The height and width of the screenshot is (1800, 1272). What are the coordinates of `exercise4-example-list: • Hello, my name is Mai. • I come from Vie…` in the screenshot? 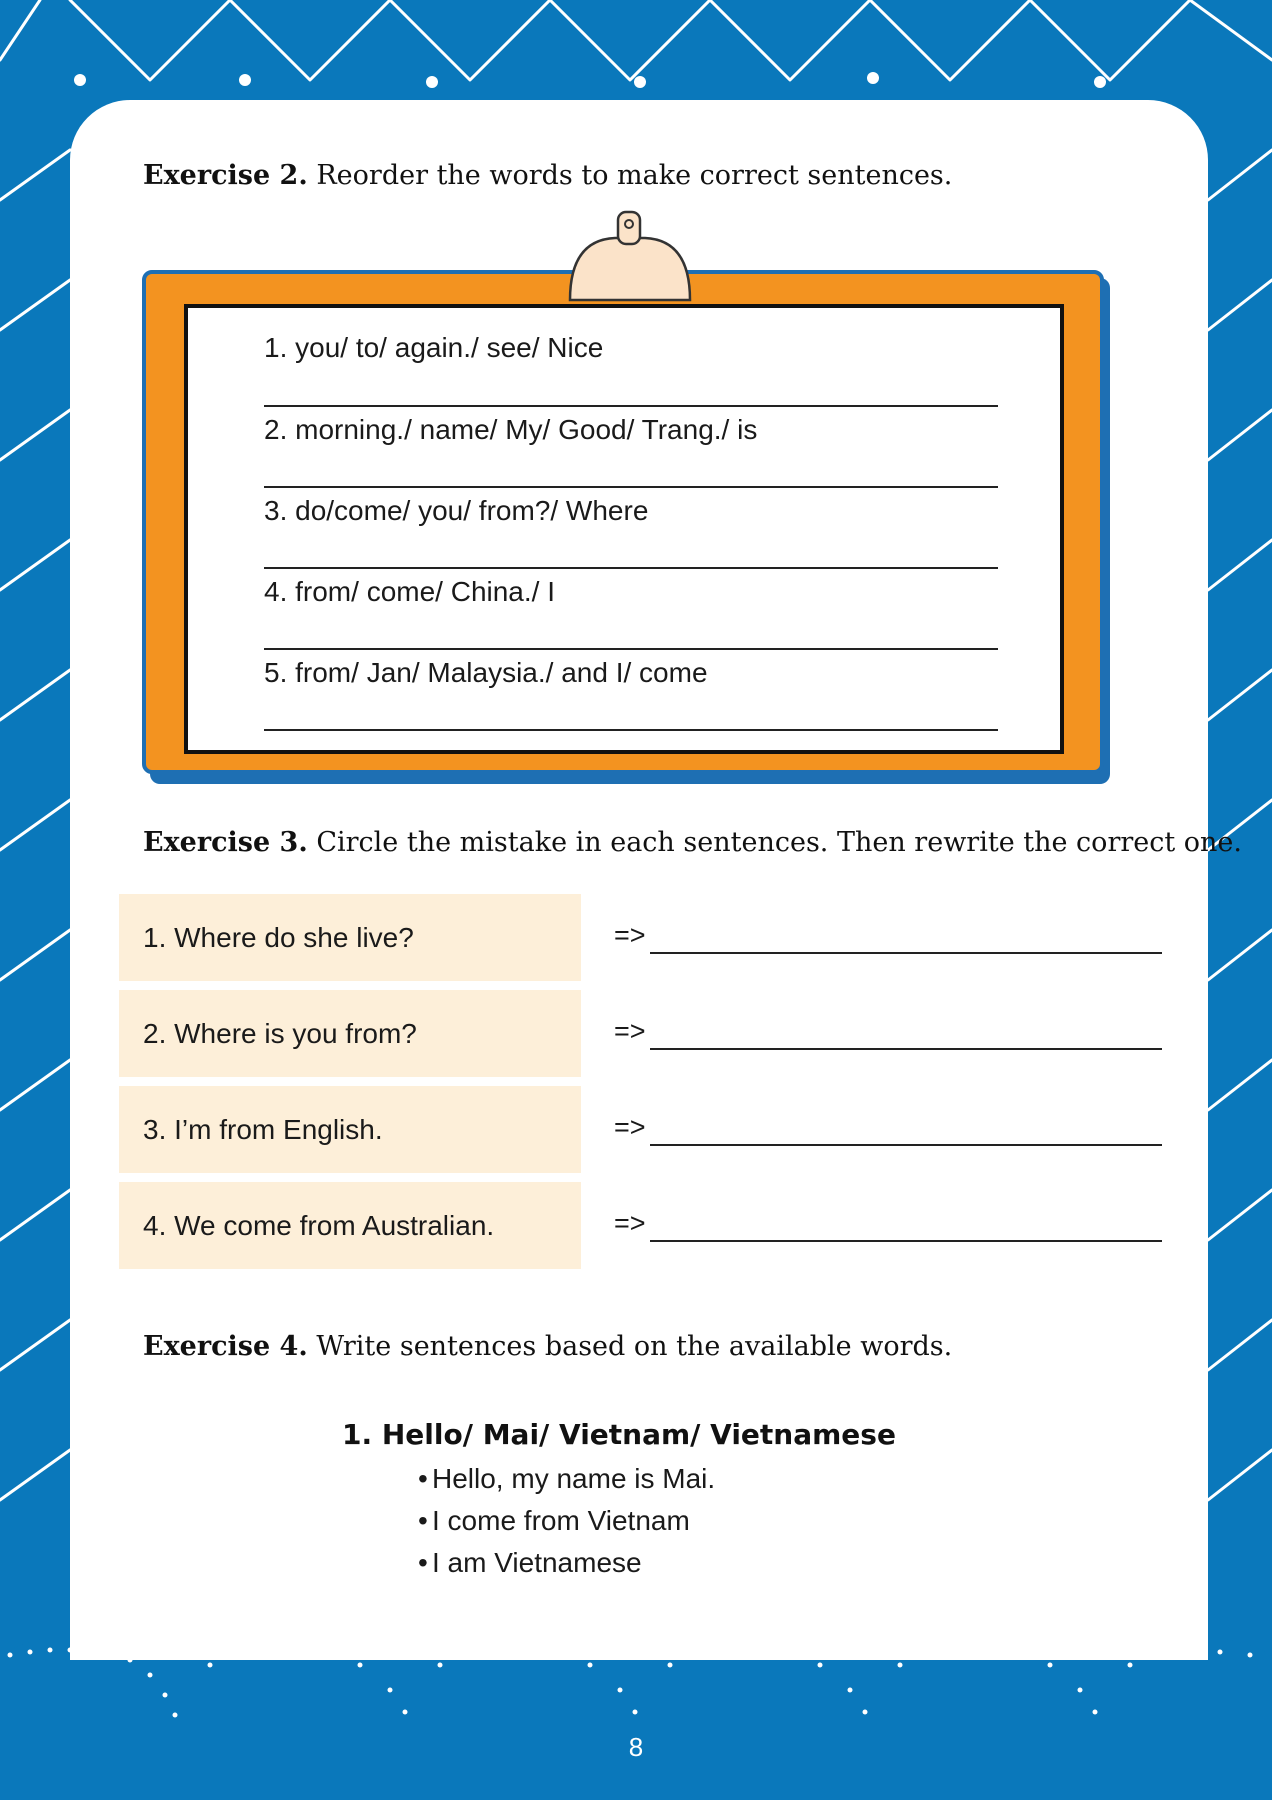 It's located at (566, 1521).